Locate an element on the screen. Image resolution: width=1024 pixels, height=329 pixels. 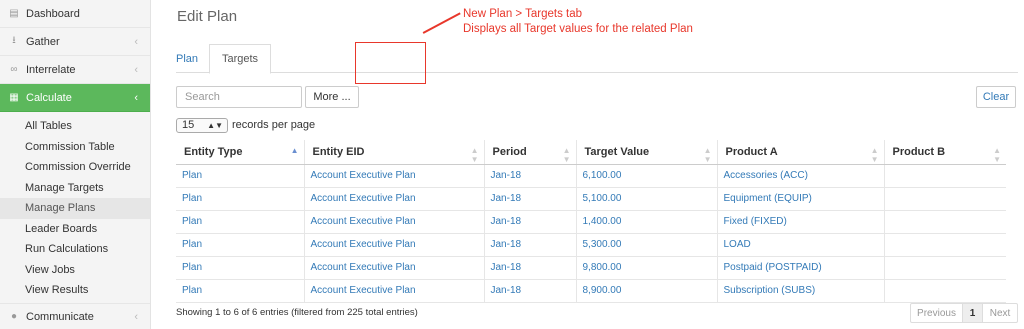
sub-item-leader-boards: Leader Boards is located at coordinates (75, 229).